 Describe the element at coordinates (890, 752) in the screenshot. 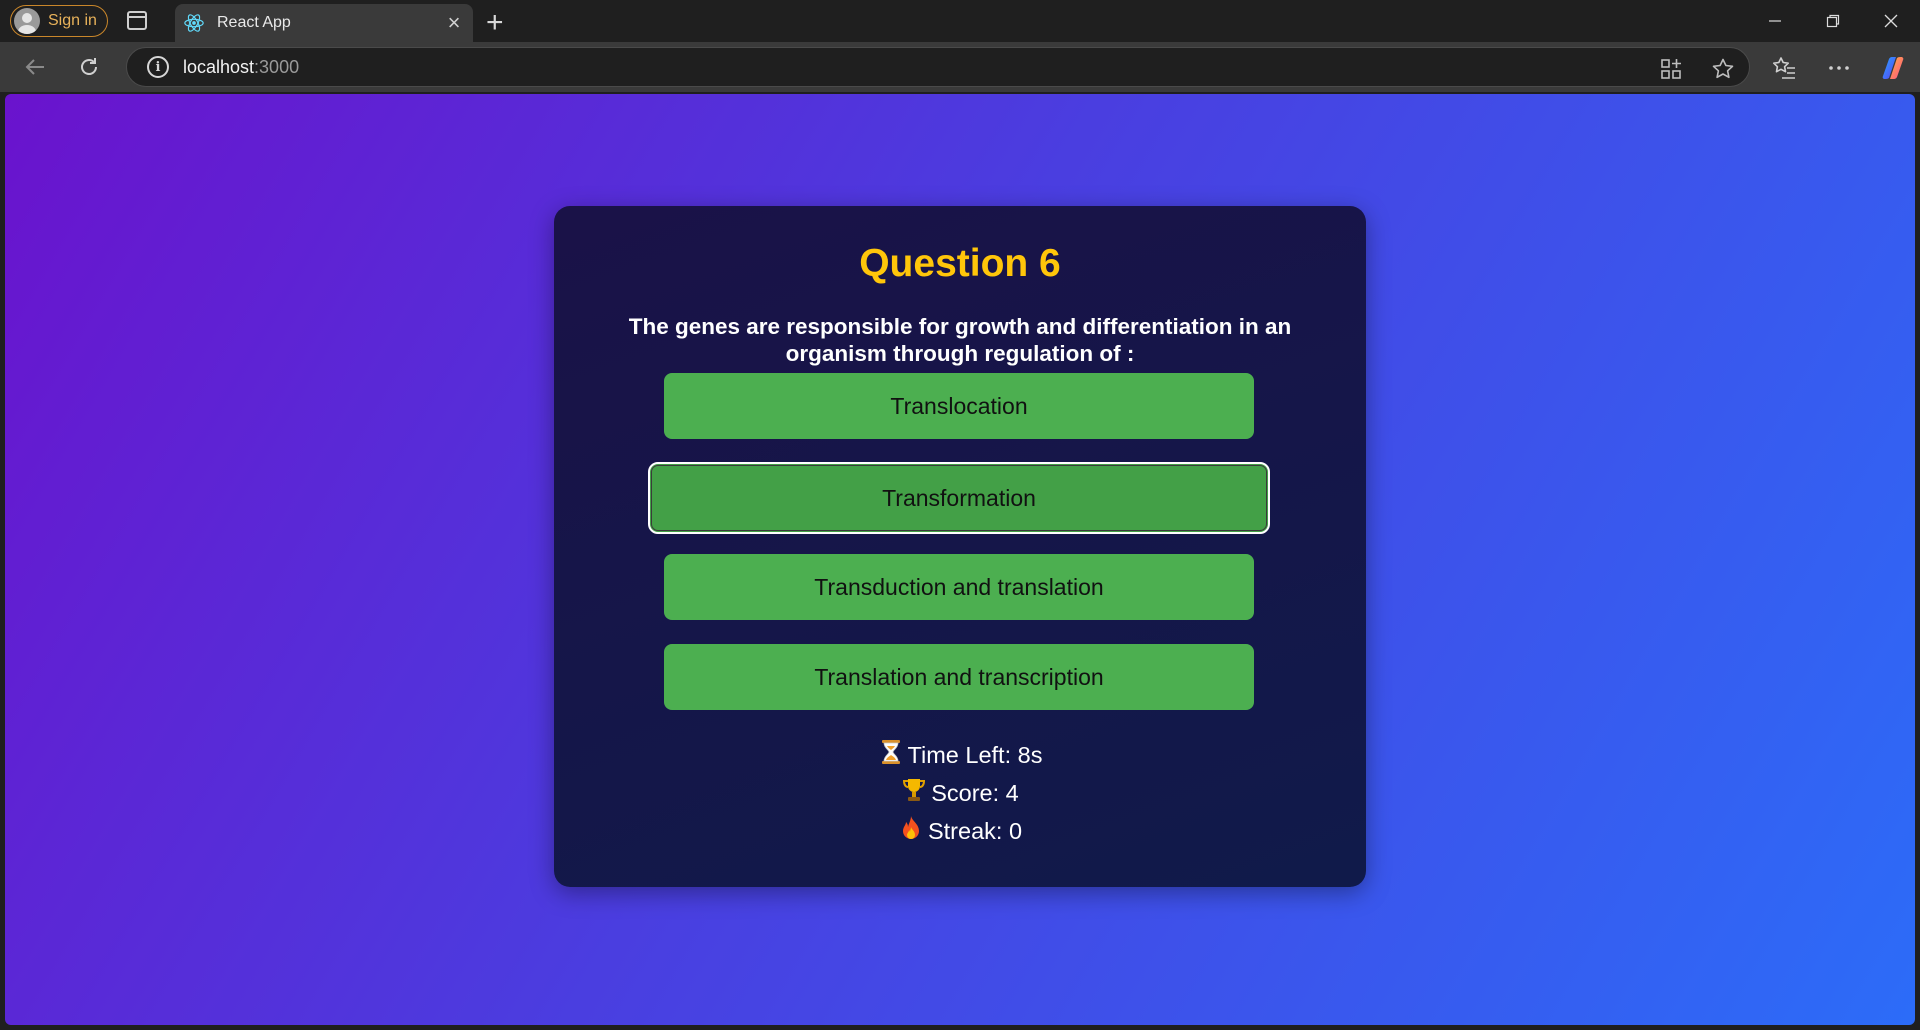

I see `hourglass-icon` at that location.